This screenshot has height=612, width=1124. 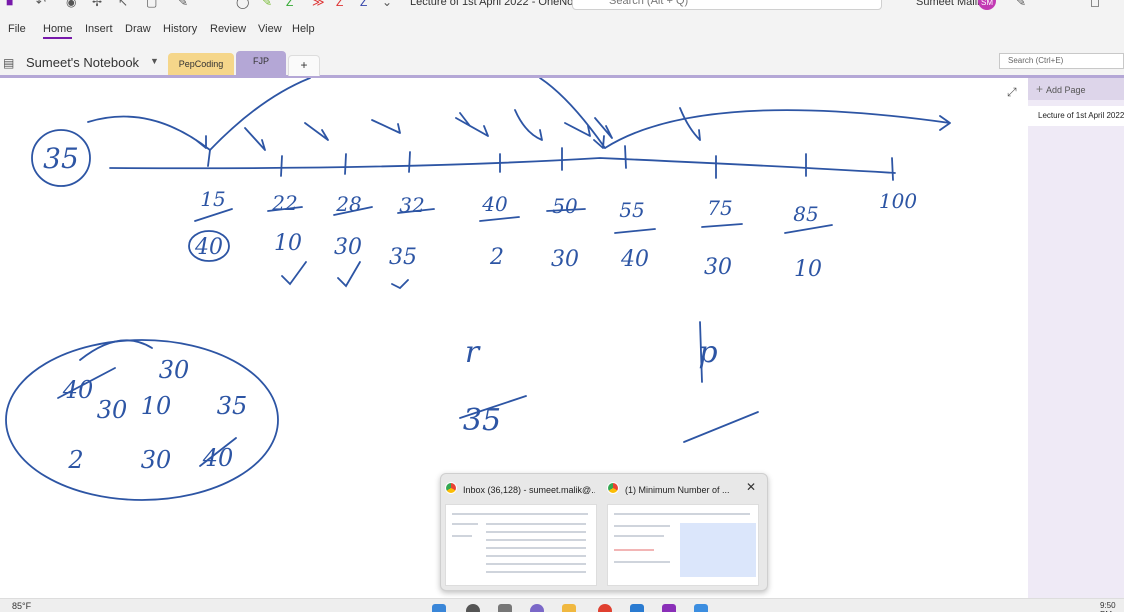 I want to click on axis-value: 40, so click(x=494, y=204).